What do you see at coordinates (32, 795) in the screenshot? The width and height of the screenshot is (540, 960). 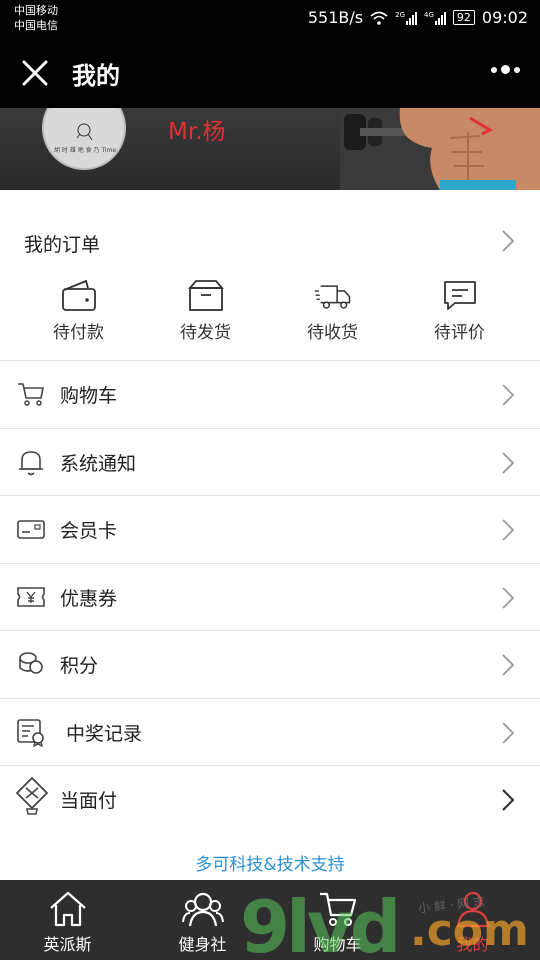 I see `pay-icon` at bounding box center [32, 795].